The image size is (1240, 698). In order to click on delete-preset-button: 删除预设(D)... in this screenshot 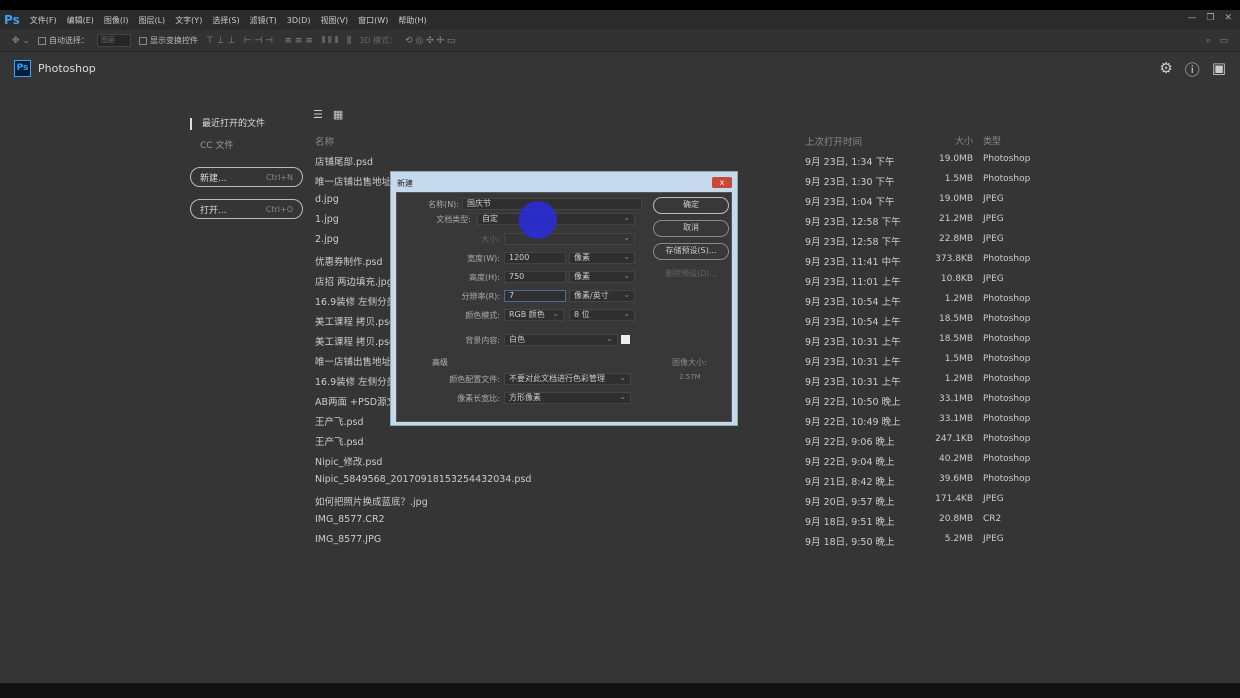, I will do `click(691, 273)`.